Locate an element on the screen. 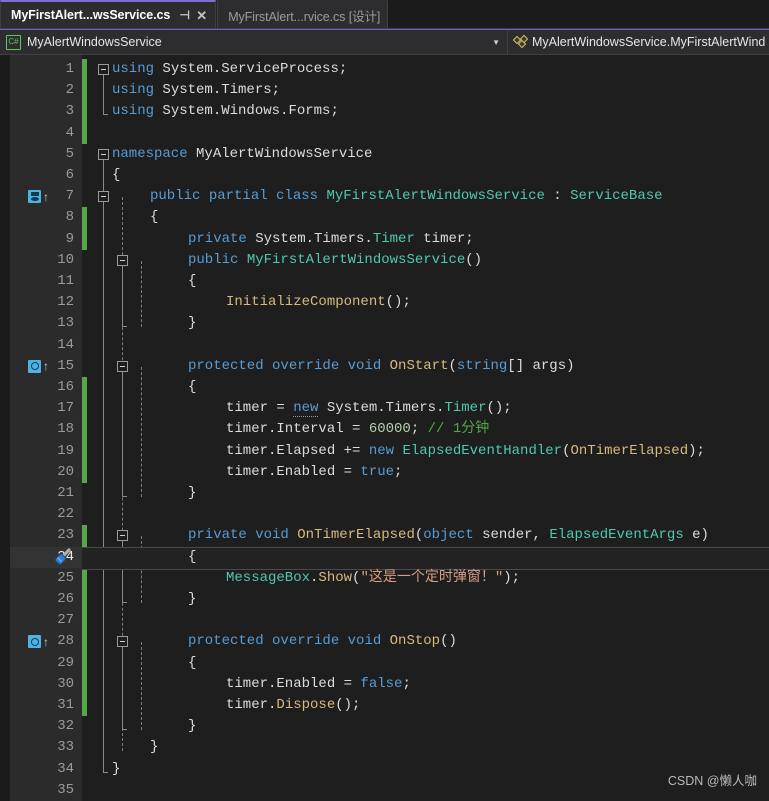 This screenshot has height=801, width=769. code-token: } is located at coordinates (192, 726).